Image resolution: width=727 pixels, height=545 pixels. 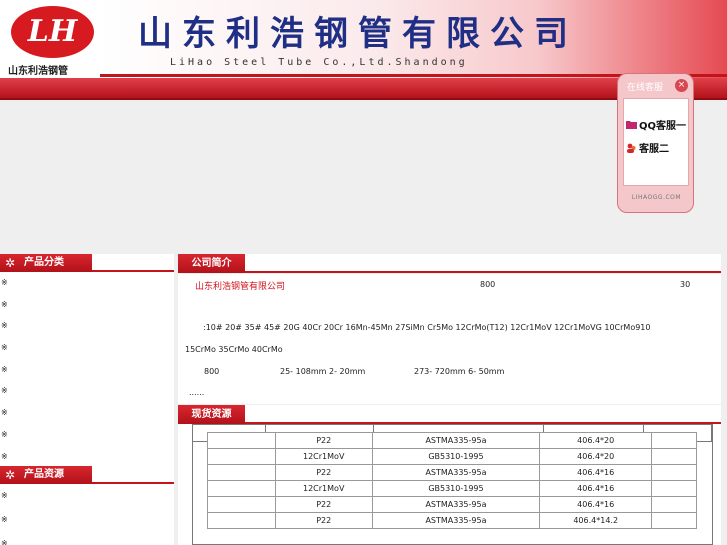 What do you see at coordinates (212, 371) in the screenshot?
I see `intro-spec: 800` at bounding box center [212, 371].